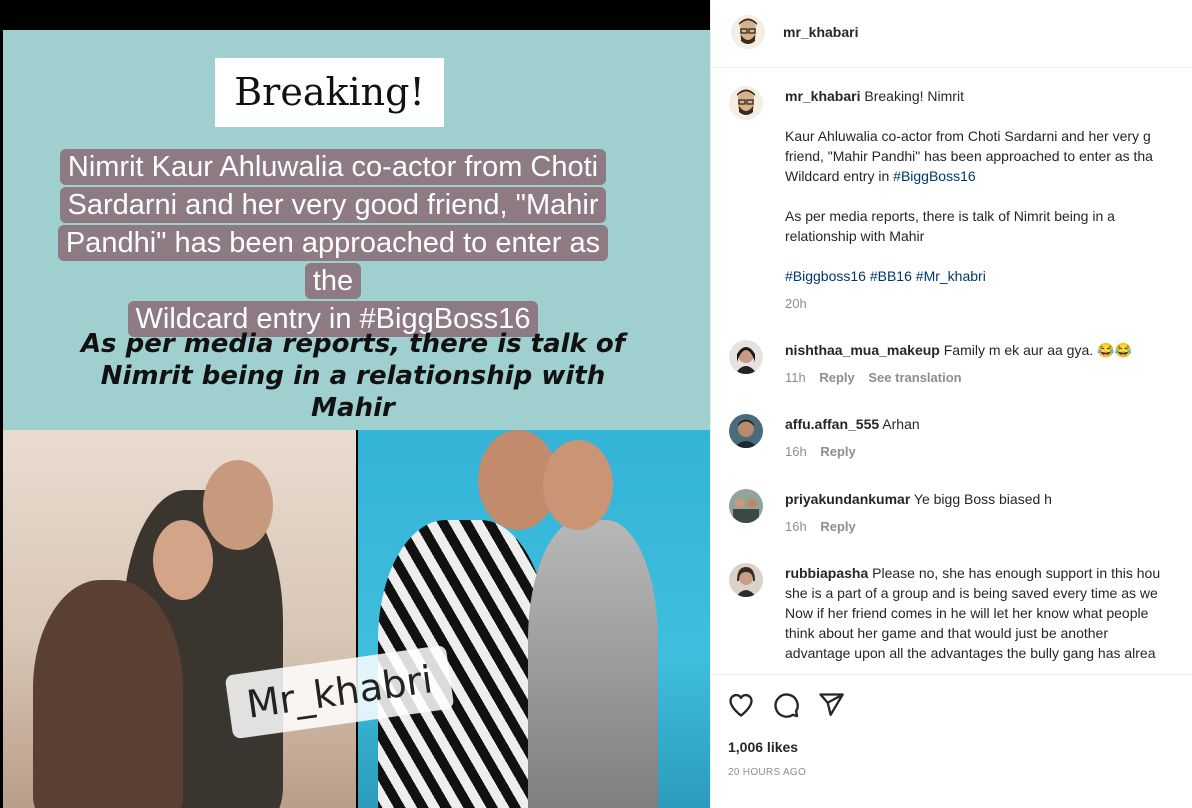 The width and height of the screenshot is (1192, 808). Describe the element at coordinates (839, 176) in the screenshot. I see `caption-line: Wildcard entry in` at that location.